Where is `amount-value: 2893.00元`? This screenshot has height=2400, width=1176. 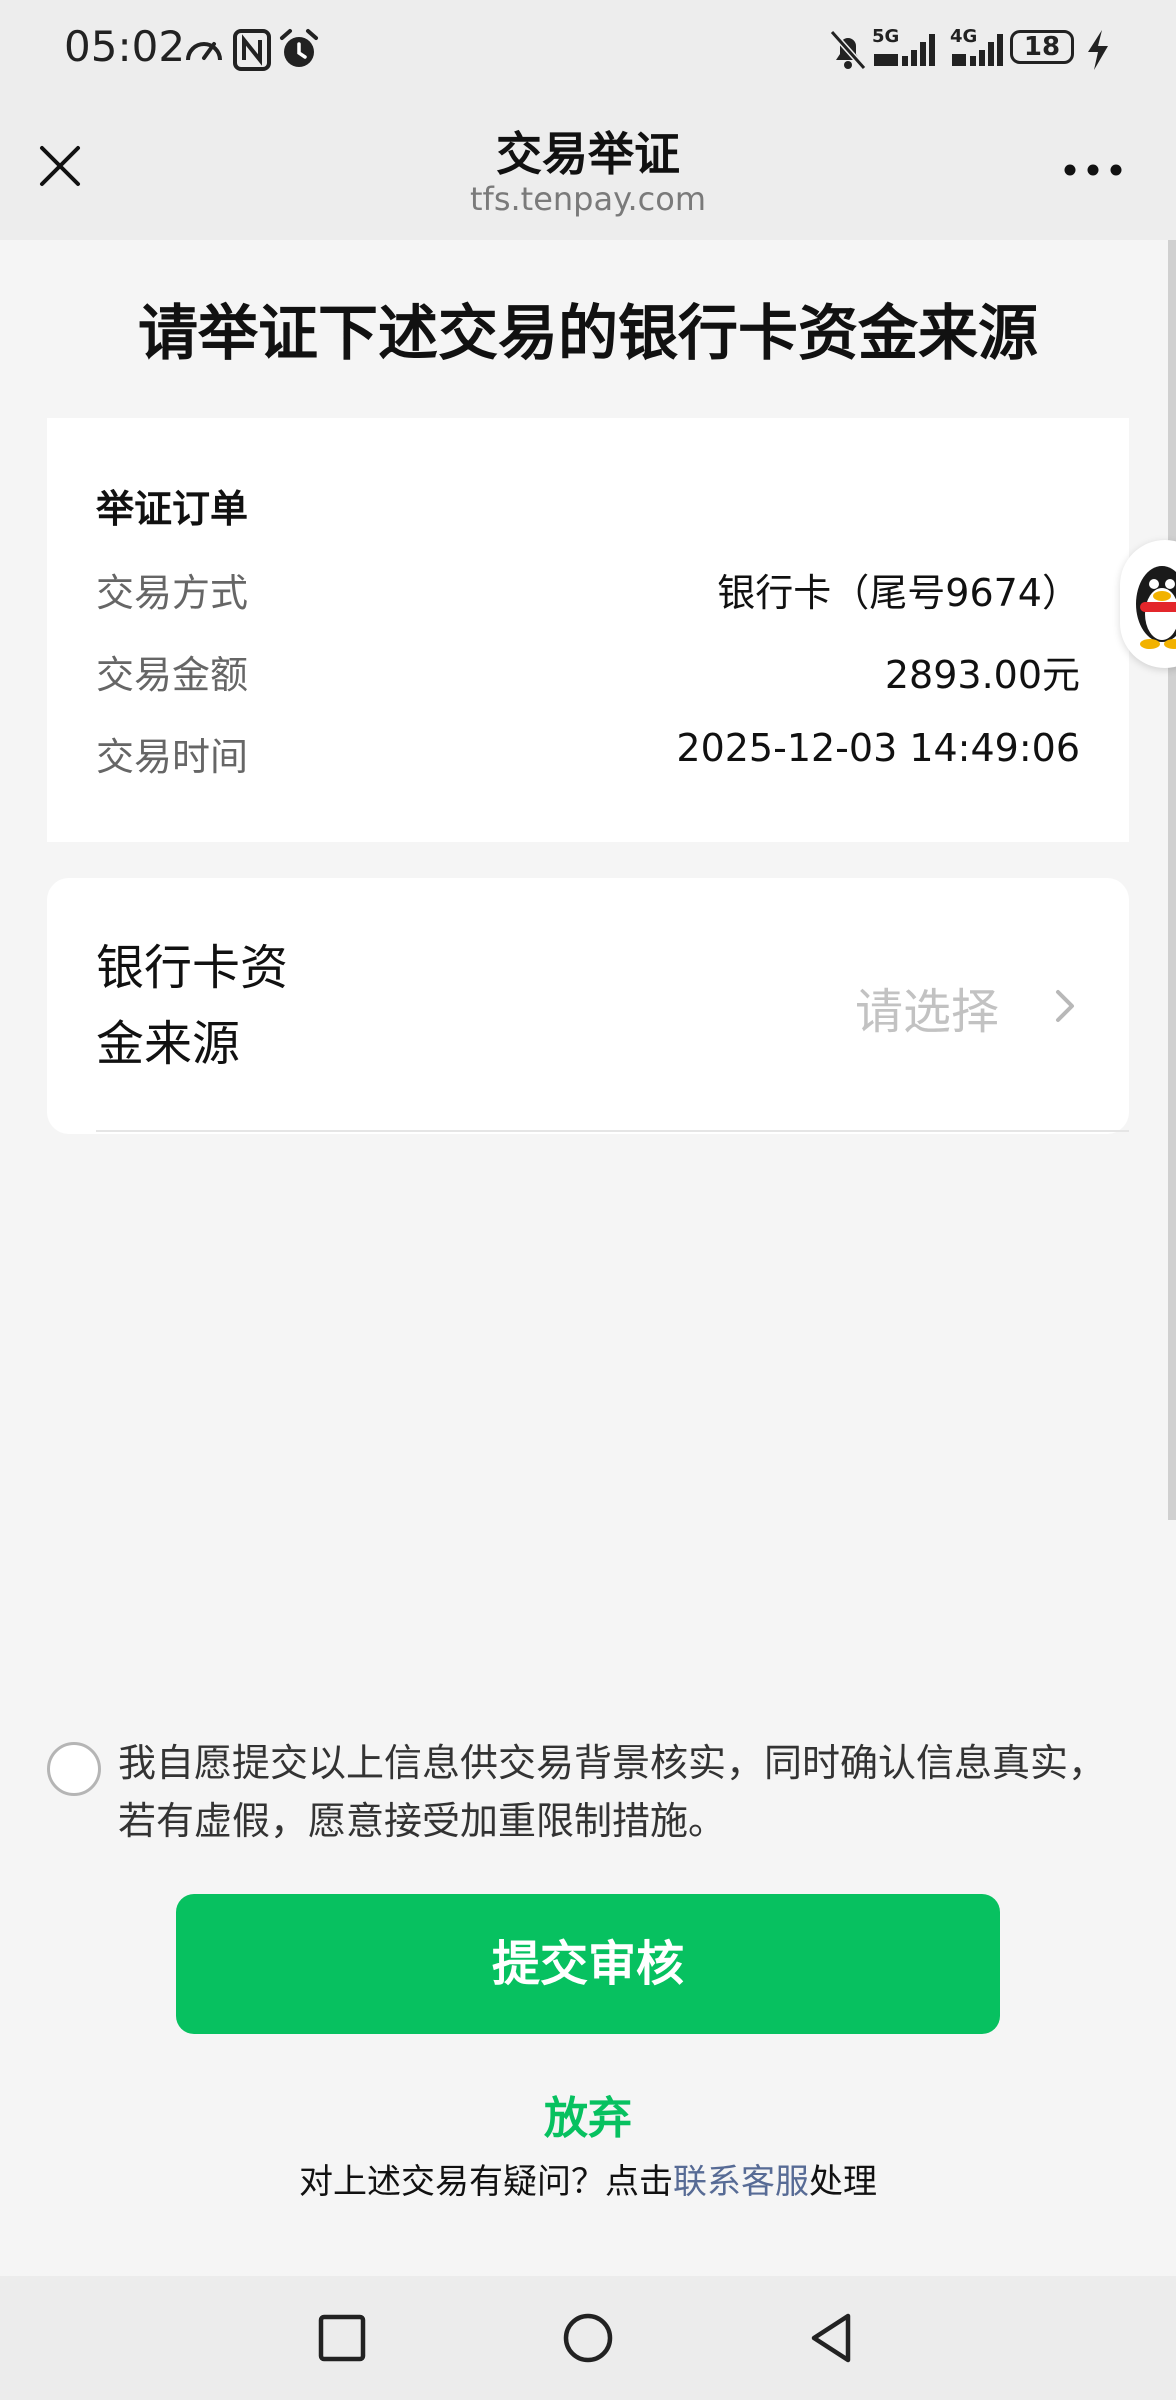 amount-value: 2893.00元 is located at coordinates (982, 675).